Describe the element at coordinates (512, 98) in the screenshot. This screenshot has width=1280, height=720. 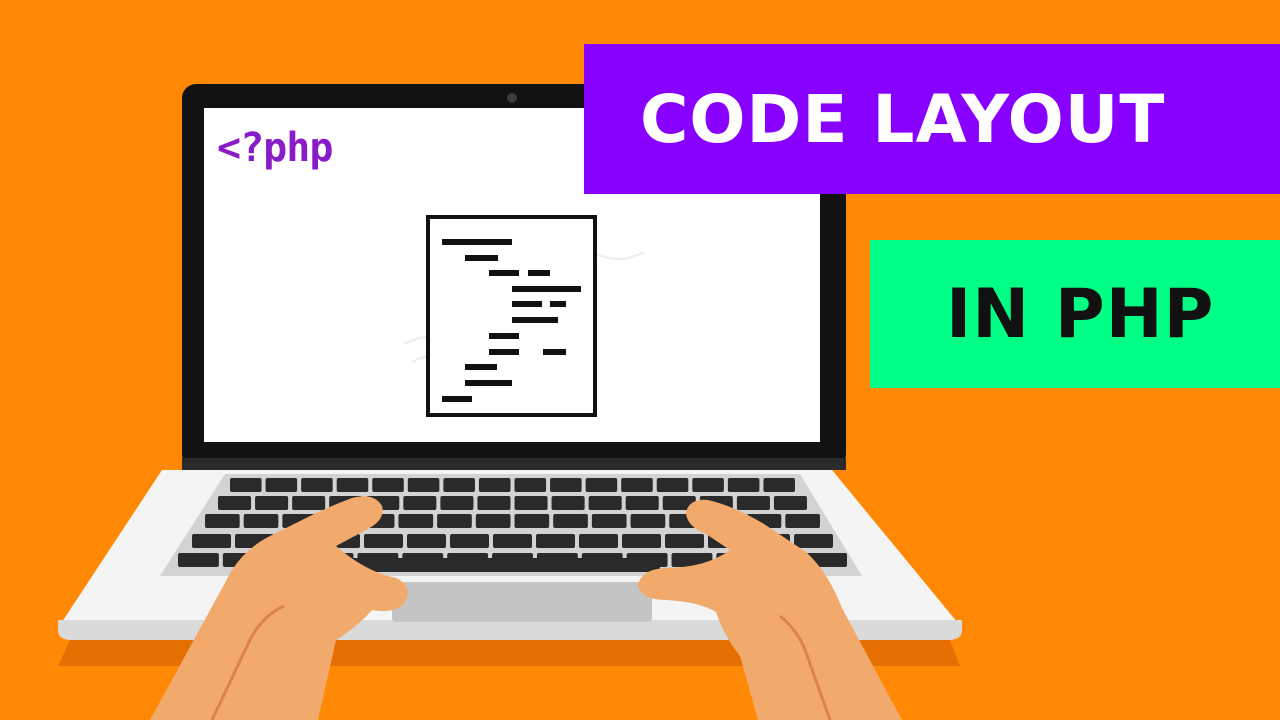
I see `webcam-icon` at that location.